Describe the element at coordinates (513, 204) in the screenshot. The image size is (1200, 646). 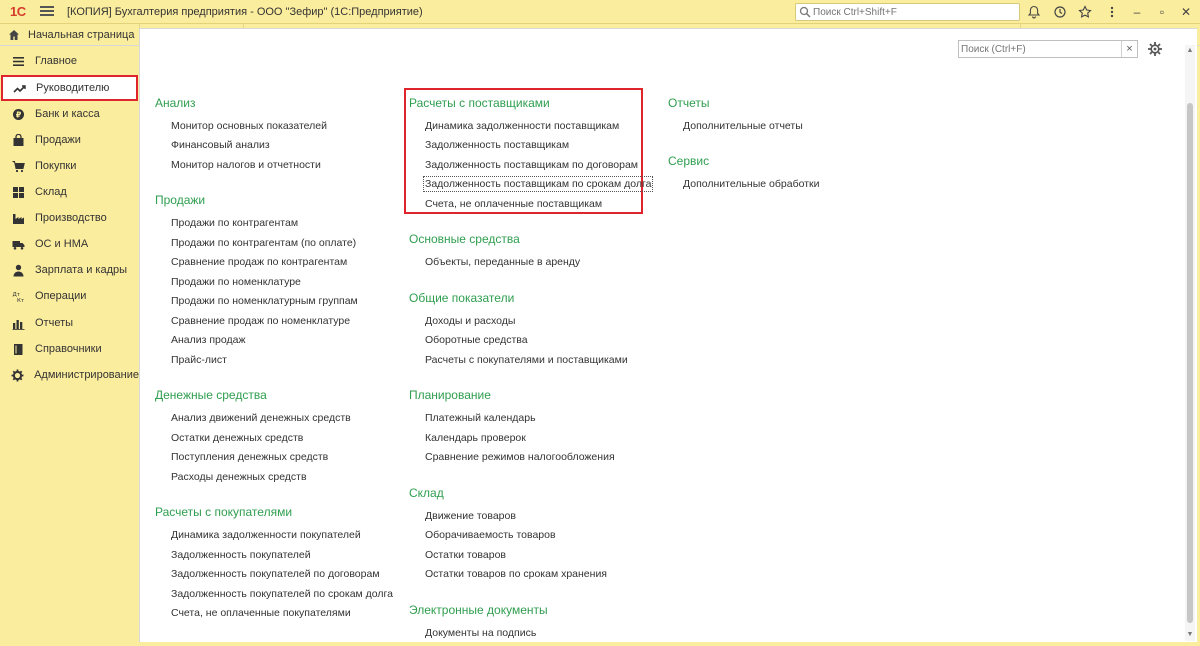
I see `report-link: Счета, не оплаченные поставщикам` at that location.